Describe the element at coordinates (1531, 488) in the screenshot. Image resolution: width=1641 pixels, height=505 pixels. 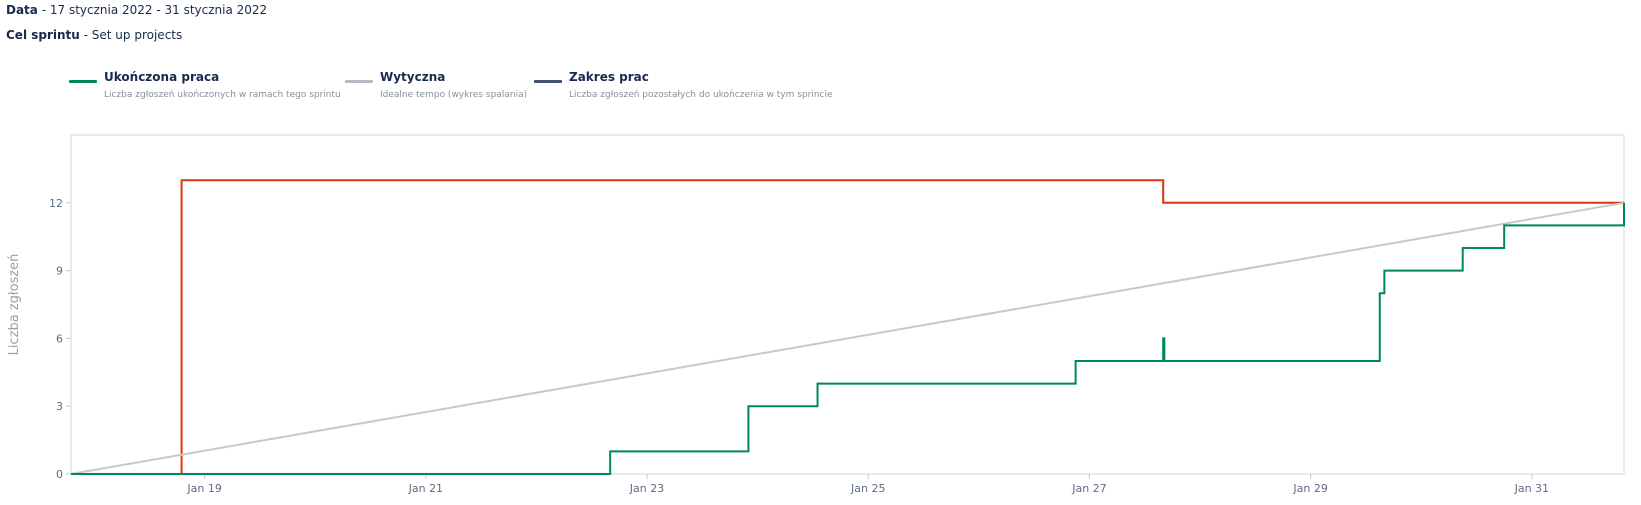
I see `x-tick-label: Jan 31` at that location.